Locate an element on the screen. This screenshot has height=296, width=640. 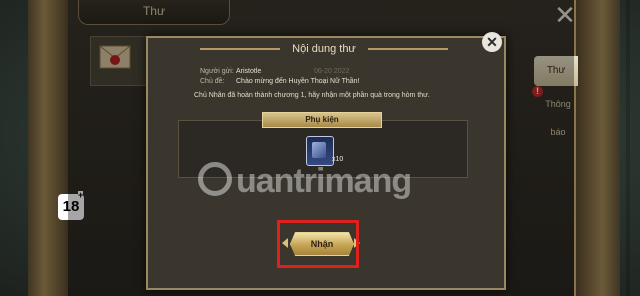
dialog-title: Nội dung thư is located at coordinates (324, 49).